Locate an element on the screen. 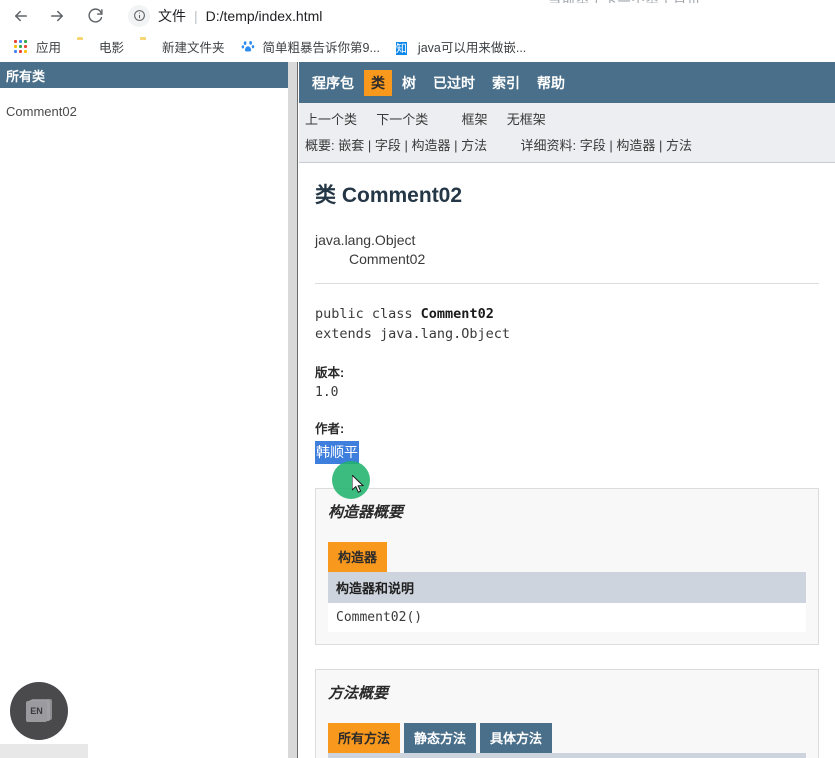 The height and width of the screenshot is (758, 835). address-bar: 文件 | D:/temp/index.html is located at coordinates (478, 15).